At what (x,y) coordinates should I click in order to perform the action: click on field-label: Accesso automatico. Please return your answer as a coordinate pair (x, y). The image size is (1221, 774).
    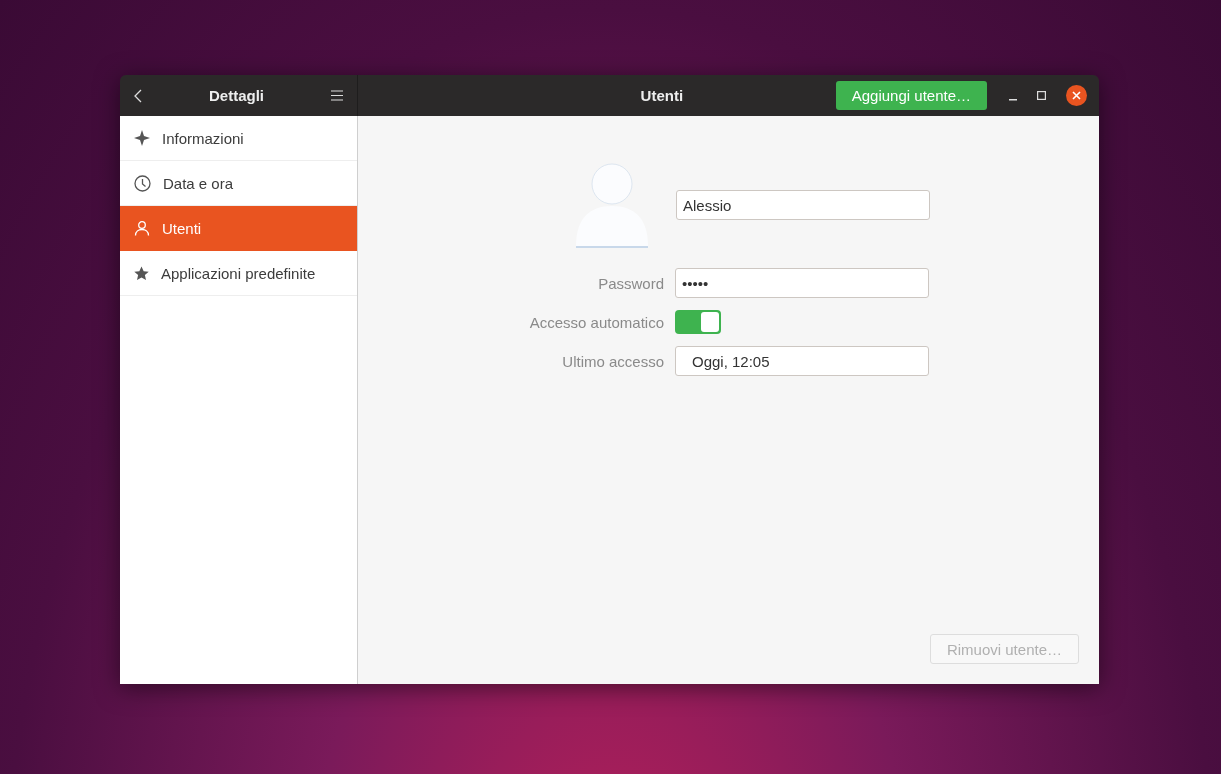
    Looking at the image, I should click on (596, 322).